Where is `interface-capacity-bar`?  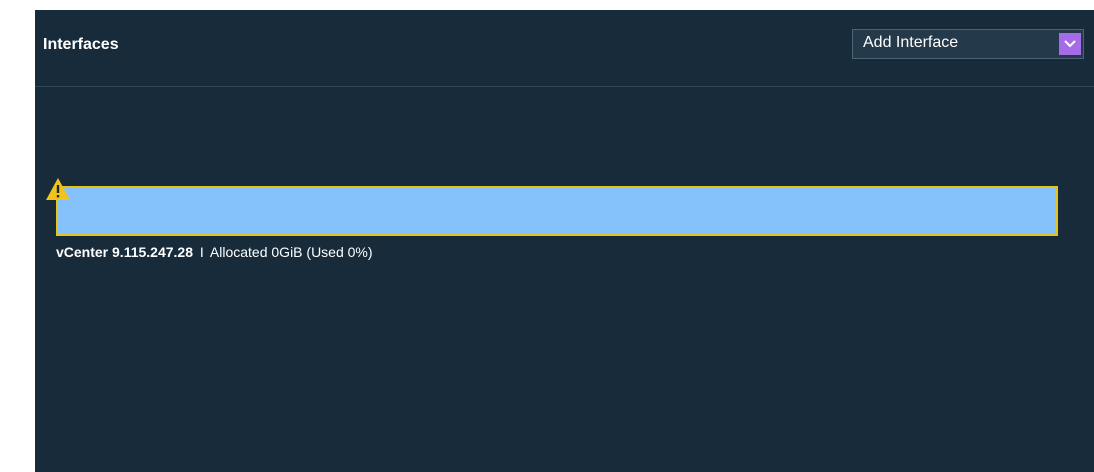
interface-capacity-bar is located at coordinates (557, 211).